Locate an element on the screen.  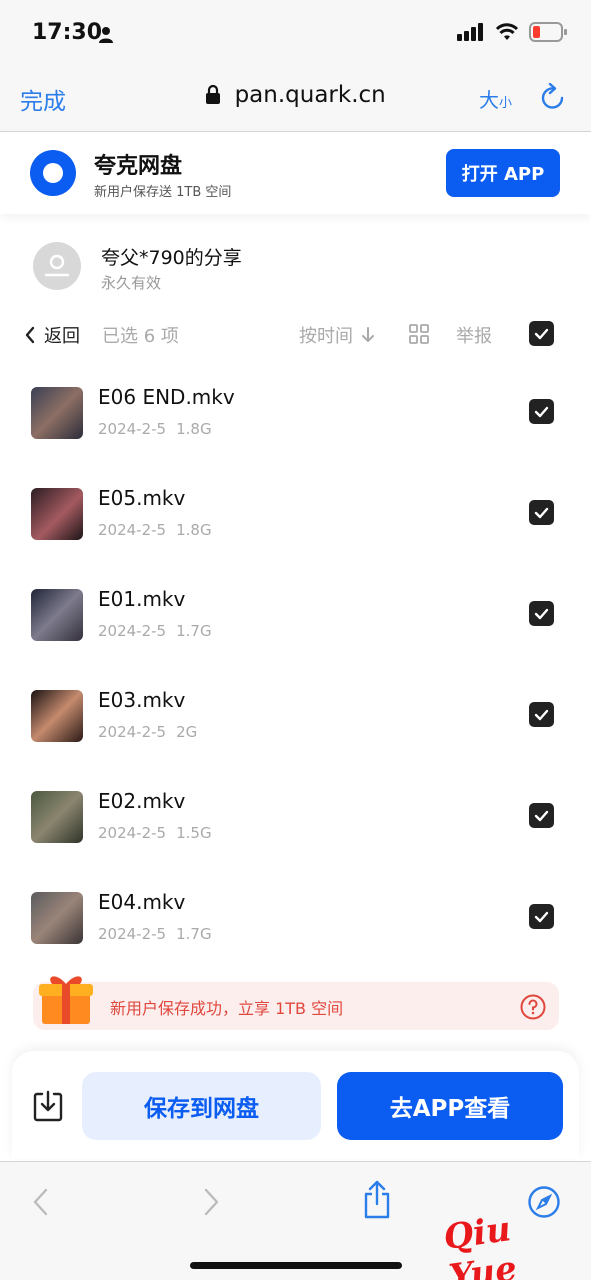
file-meta: 2024-2-5 2G is located at coordinates (147, 732).